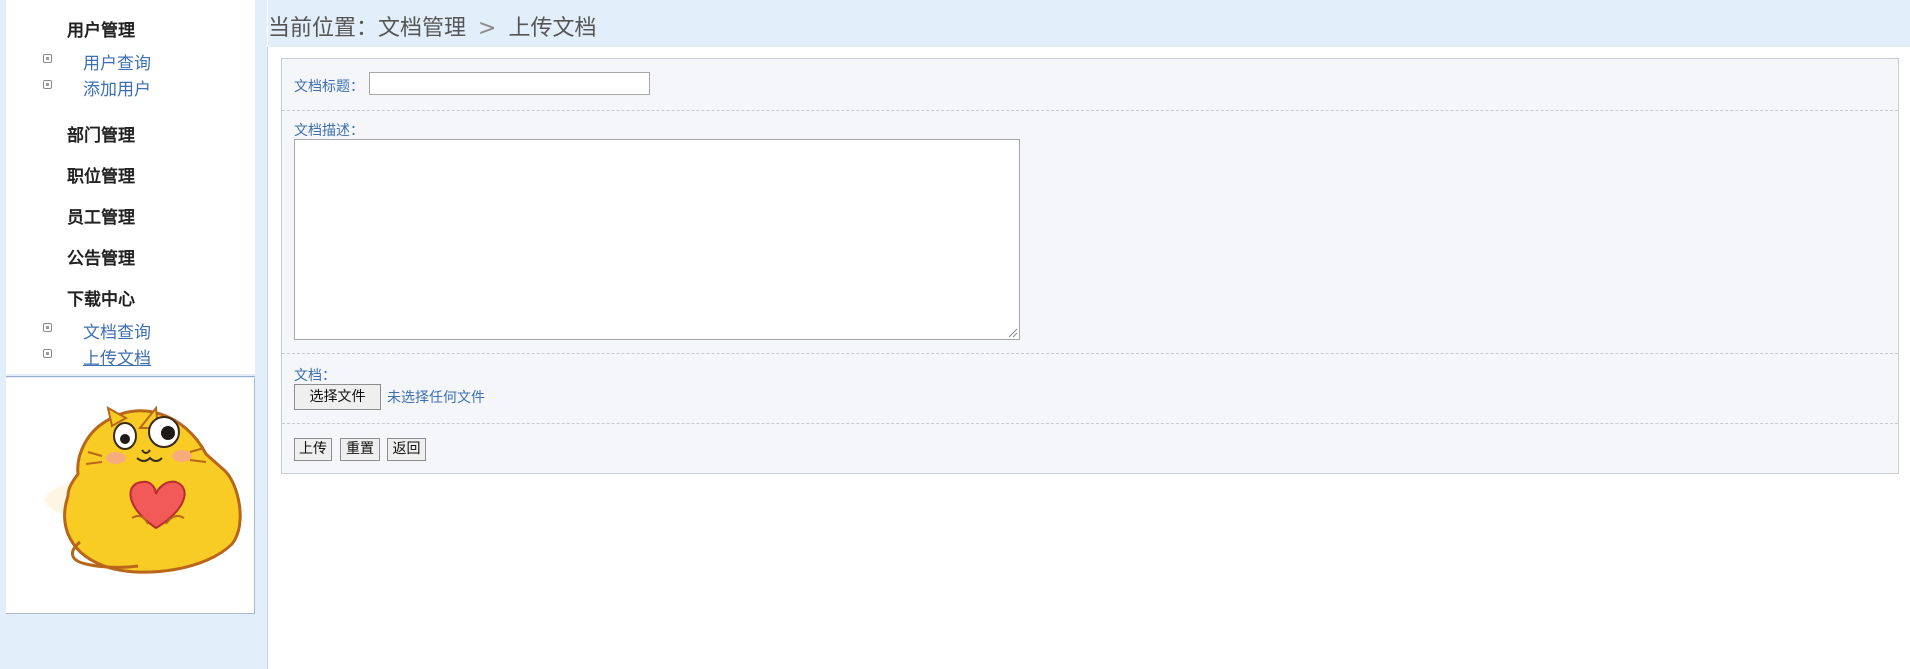 Image resolution: width=1910 pixels, height=669 pixels. What do you see at coordinates (323, 28) in the screenshot?
I see `breadcrumb-prefix: 当前位置：` at bounding box center [323, 28].